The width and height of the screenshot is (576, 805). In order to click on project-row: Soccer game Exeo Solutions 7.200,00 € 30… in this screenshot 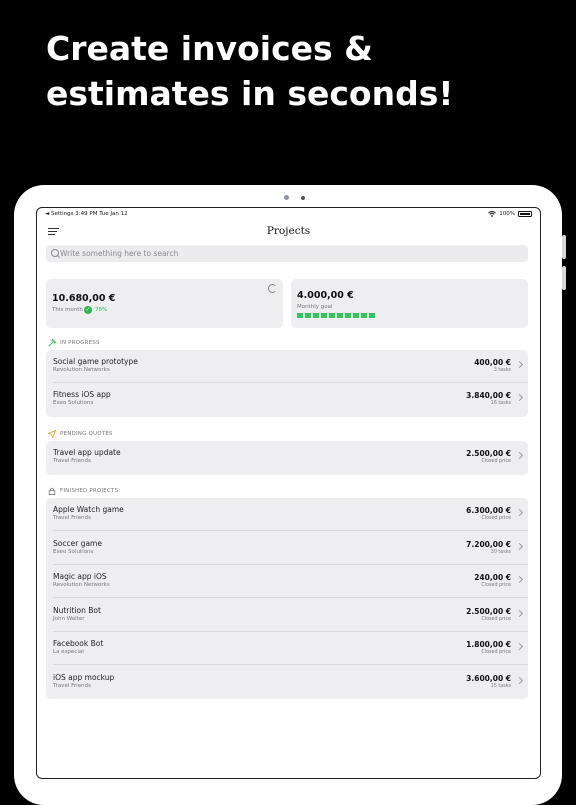, I will do `click(287, 548)`.